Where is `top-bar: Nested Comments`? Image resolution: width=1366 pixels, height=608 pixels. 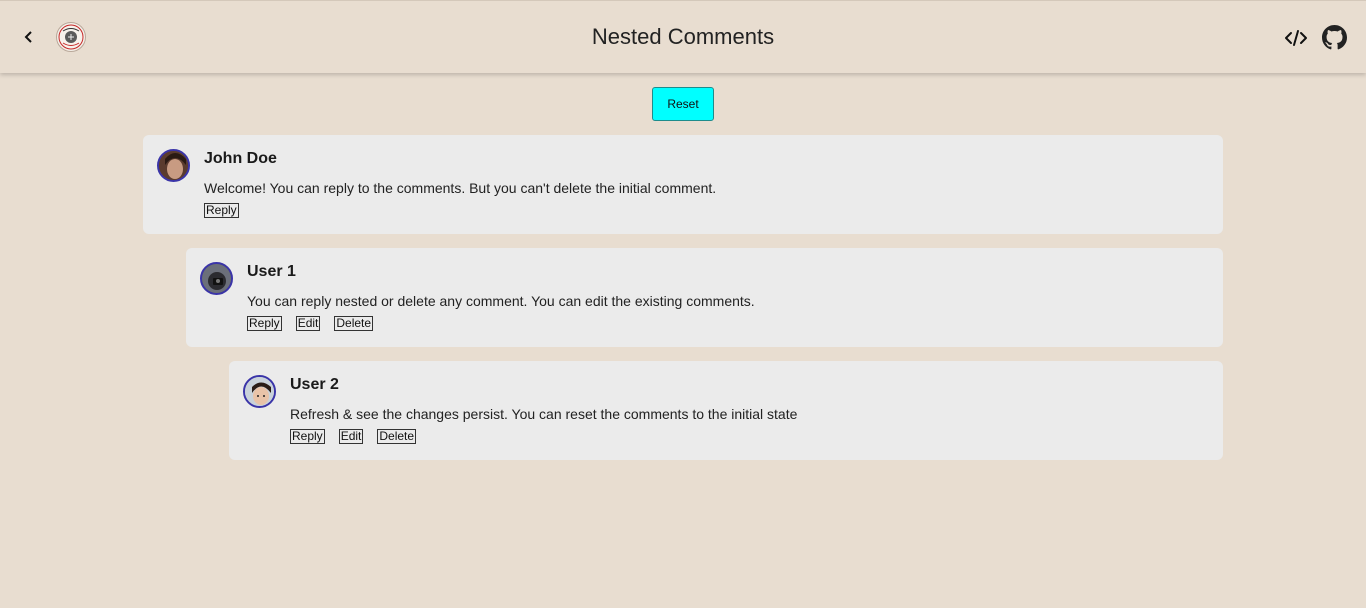
top-bar: Nested Comments is located at coordinates (683, 36).